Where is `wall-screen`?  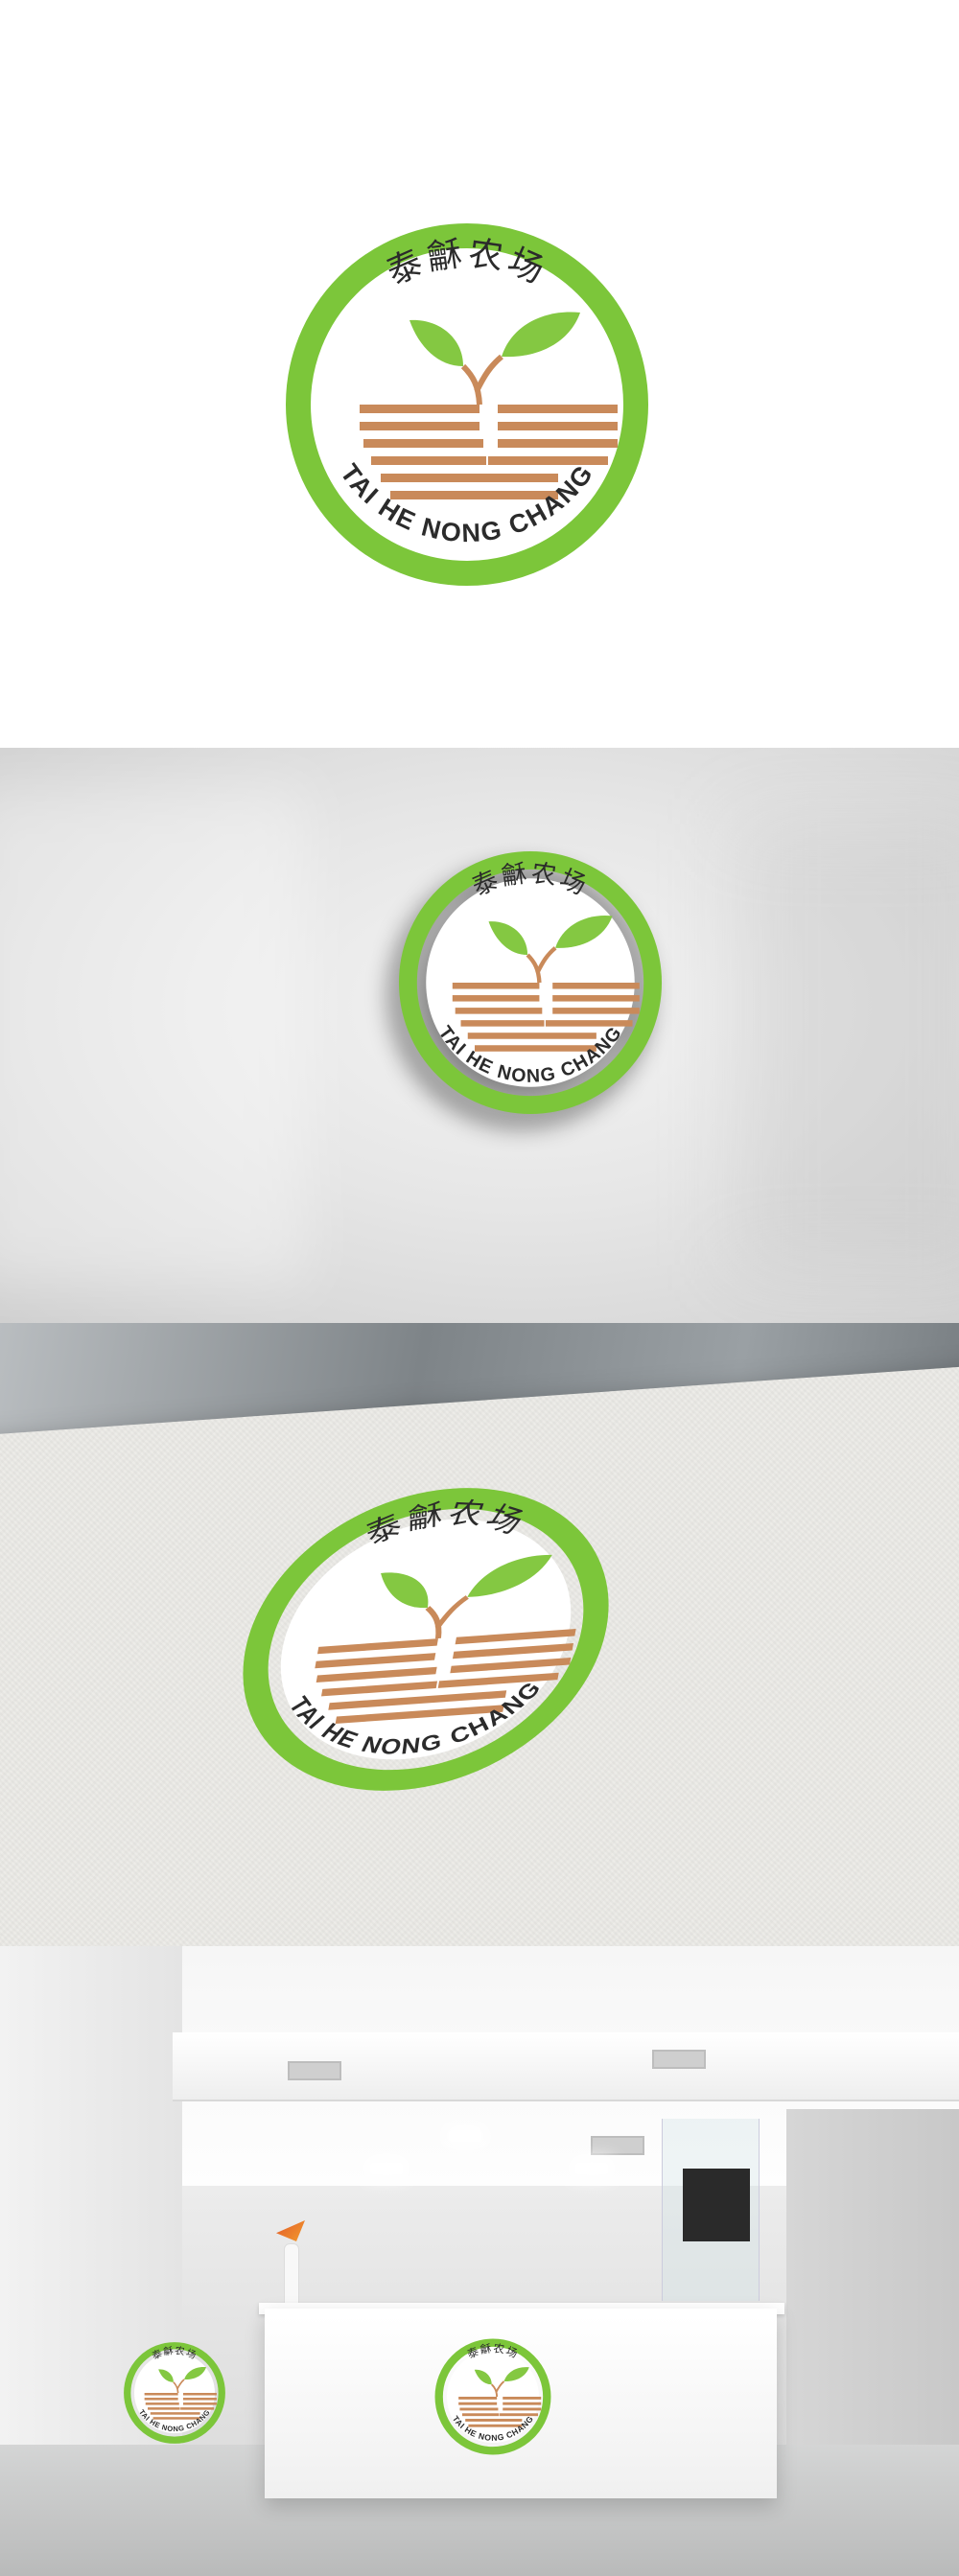
wall-screen is located at coordinates (716, 2205).